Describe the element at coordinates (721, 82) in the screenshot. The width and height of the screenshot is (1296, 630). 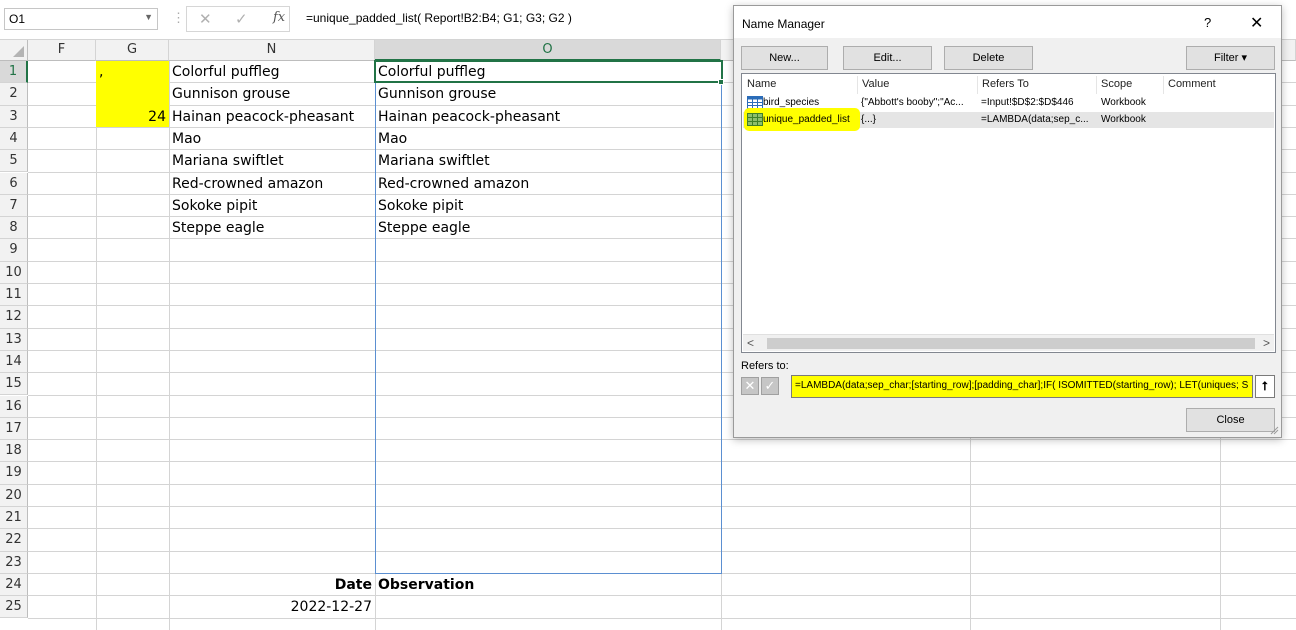
I see `fill-handle` at that location.